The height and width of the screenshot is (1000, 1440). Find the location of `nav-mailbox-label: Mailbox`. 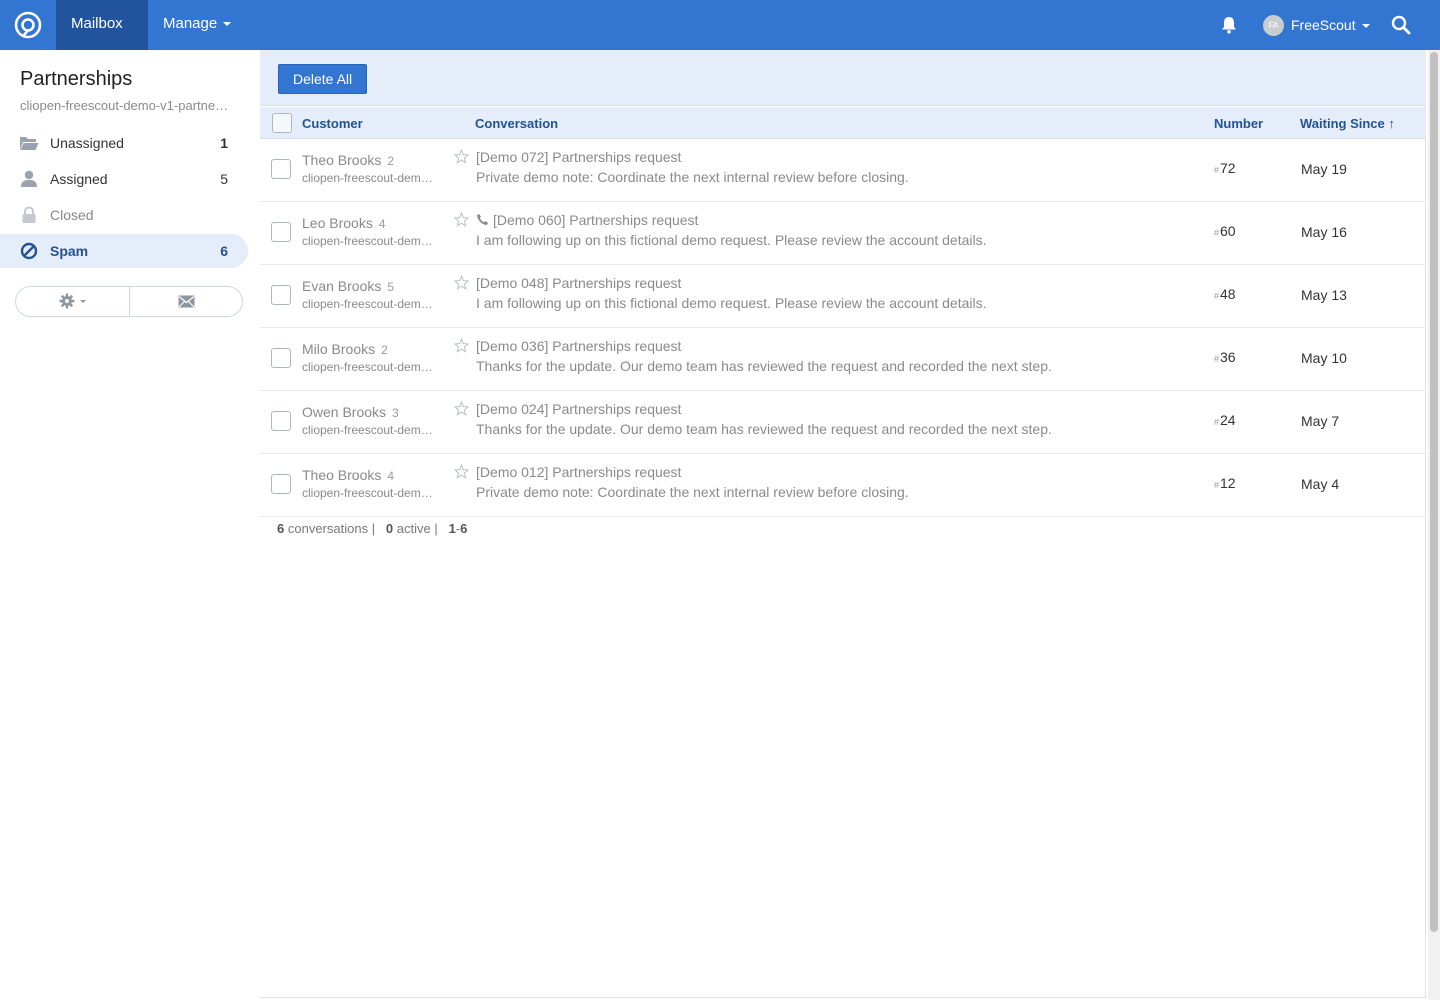

nav-mailbox-label: Mailbox is located at coordinates (97, 23).